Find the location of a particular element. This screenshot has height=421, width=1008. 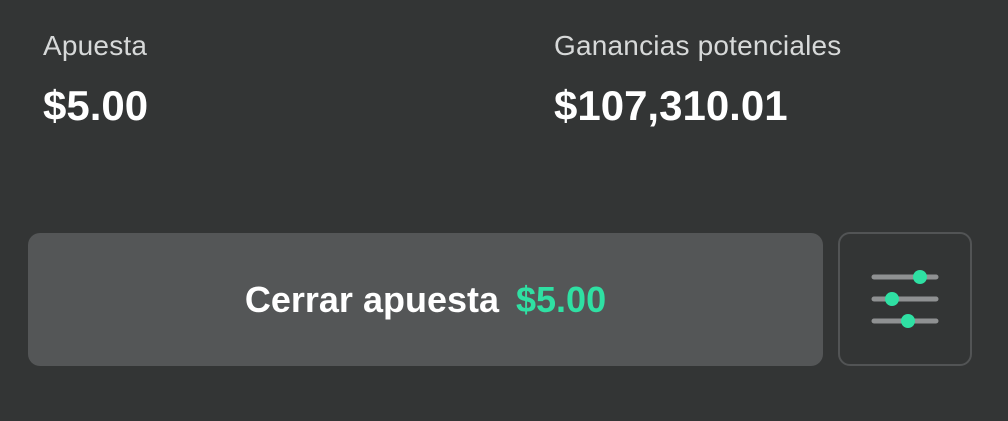

stake-value: $5.00 is located at coordinates (96, 105).